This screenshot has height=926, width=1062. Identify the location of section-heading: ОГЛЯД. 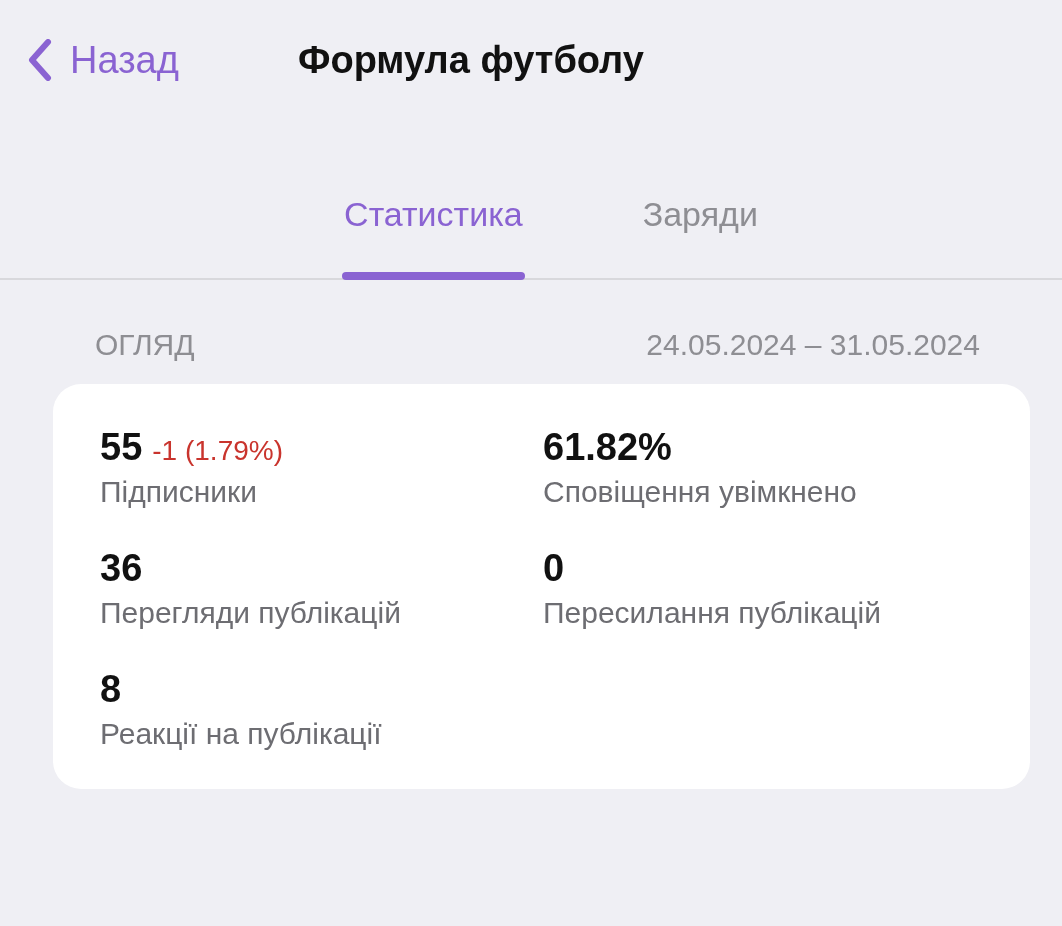
(145, 345).